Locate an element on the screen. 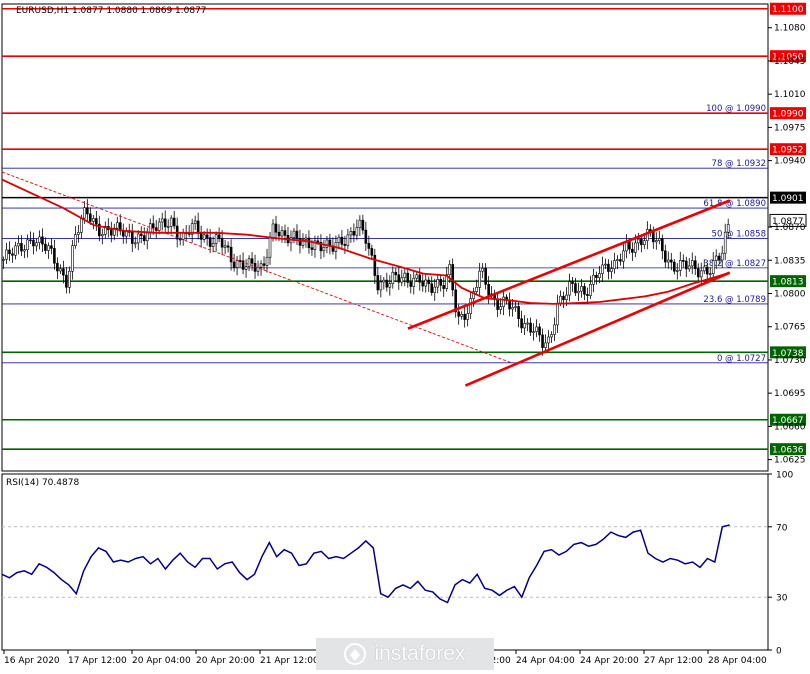  price-tick-label: 1.0800 is located at coordinates (790, 295).